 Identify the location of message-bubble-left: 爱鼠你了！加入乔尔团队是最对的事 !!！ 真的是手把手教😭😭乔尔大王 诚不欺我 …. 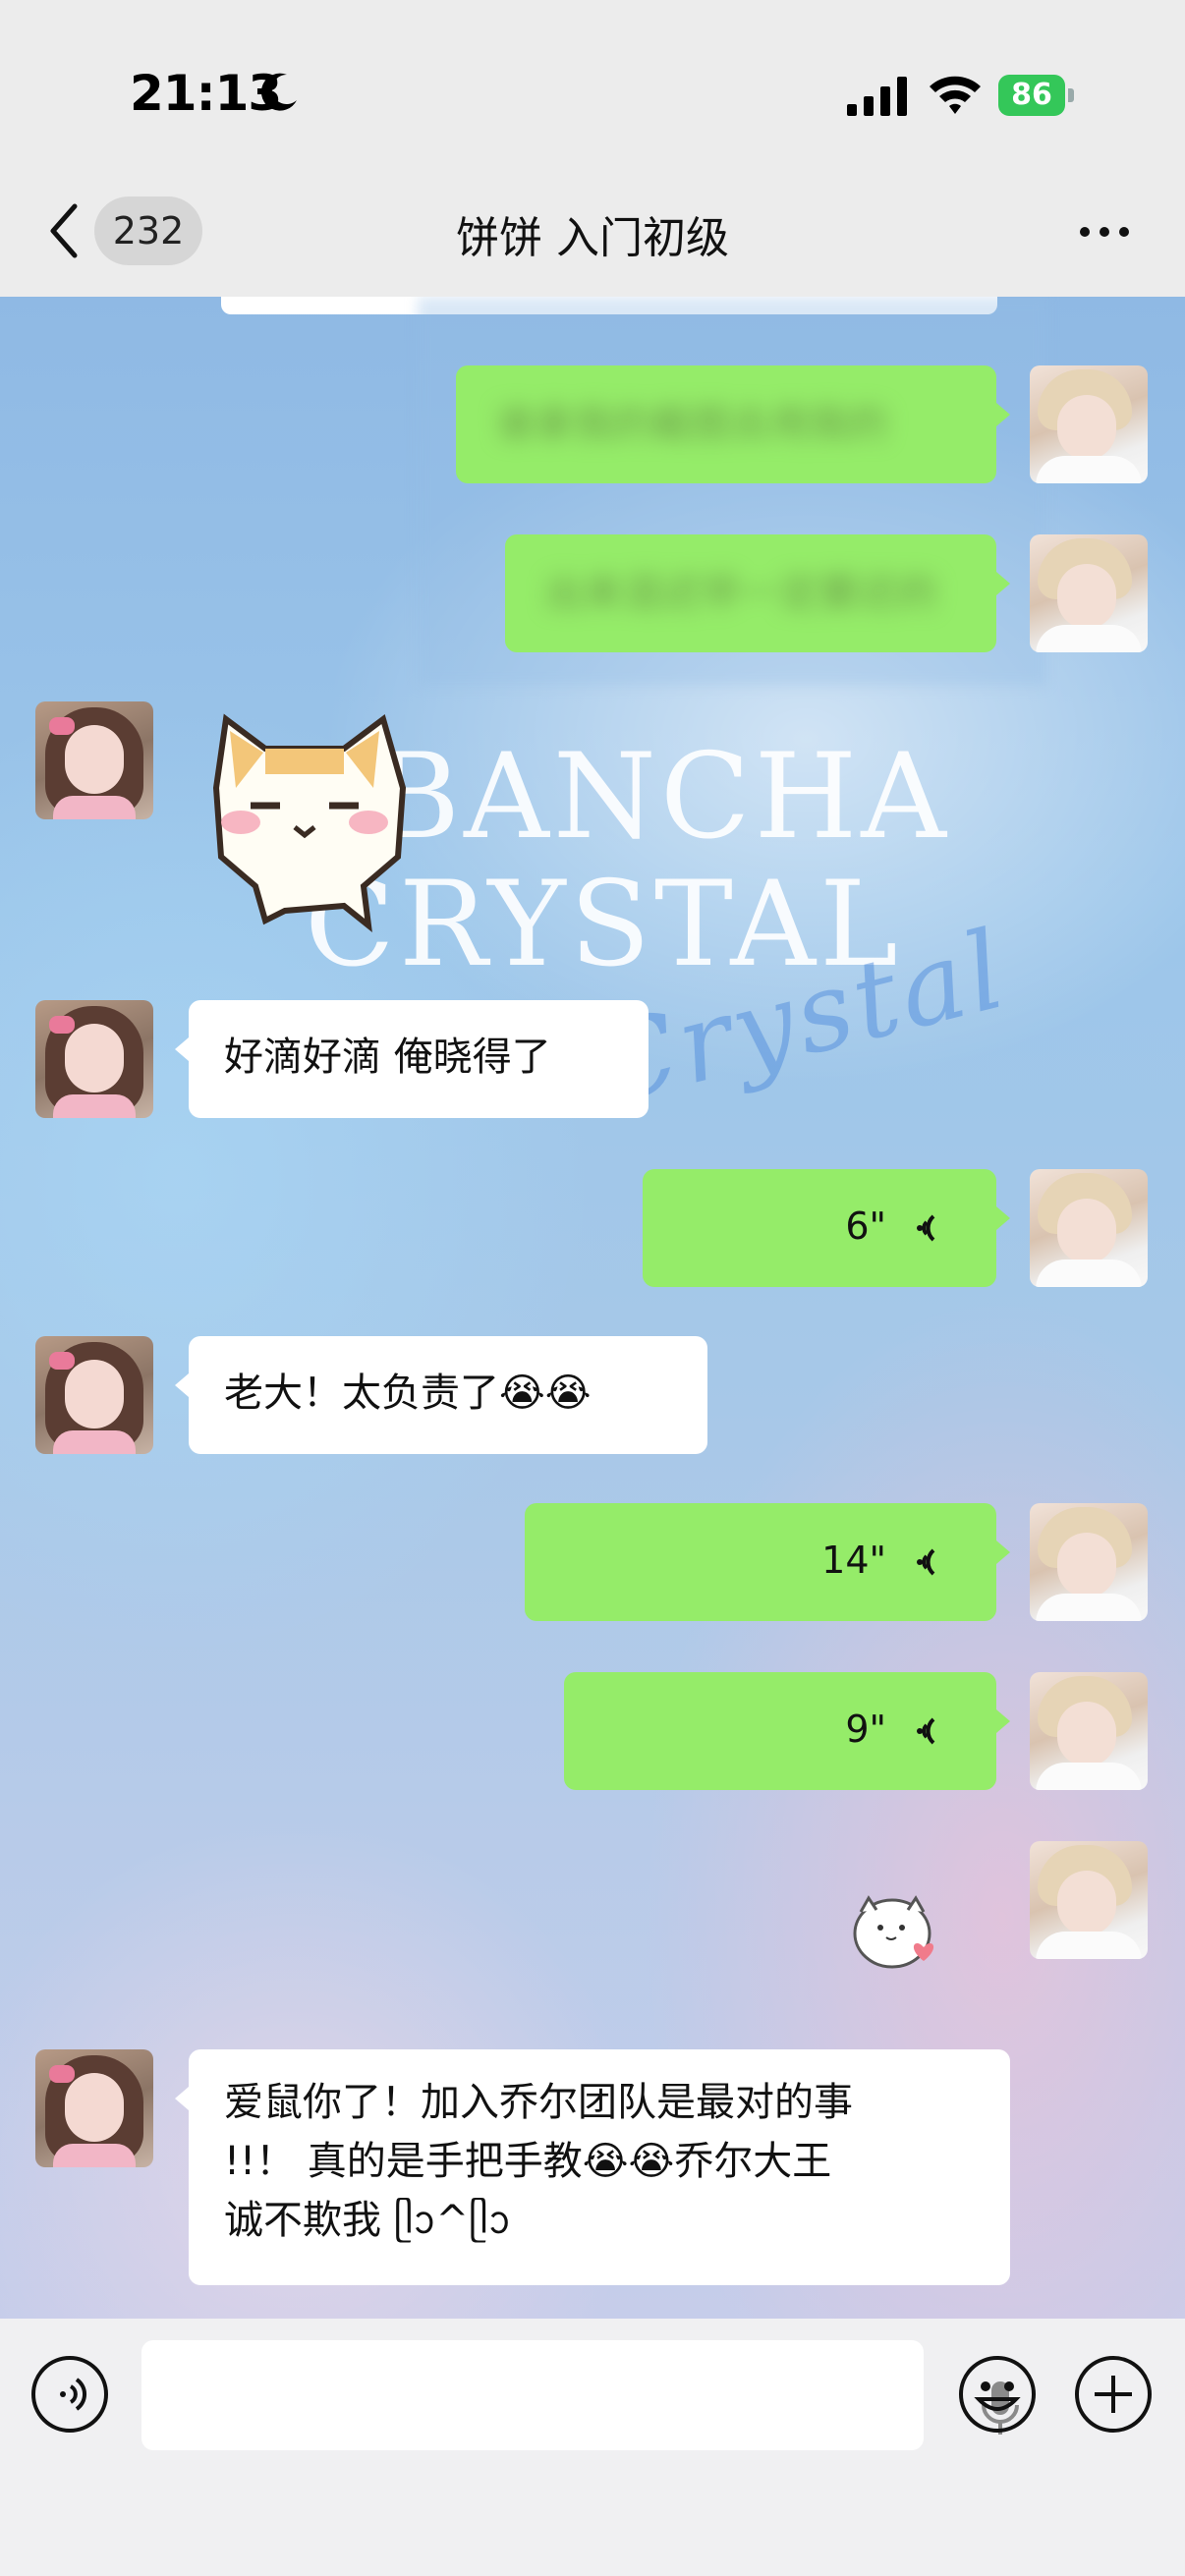
(592, 2167).